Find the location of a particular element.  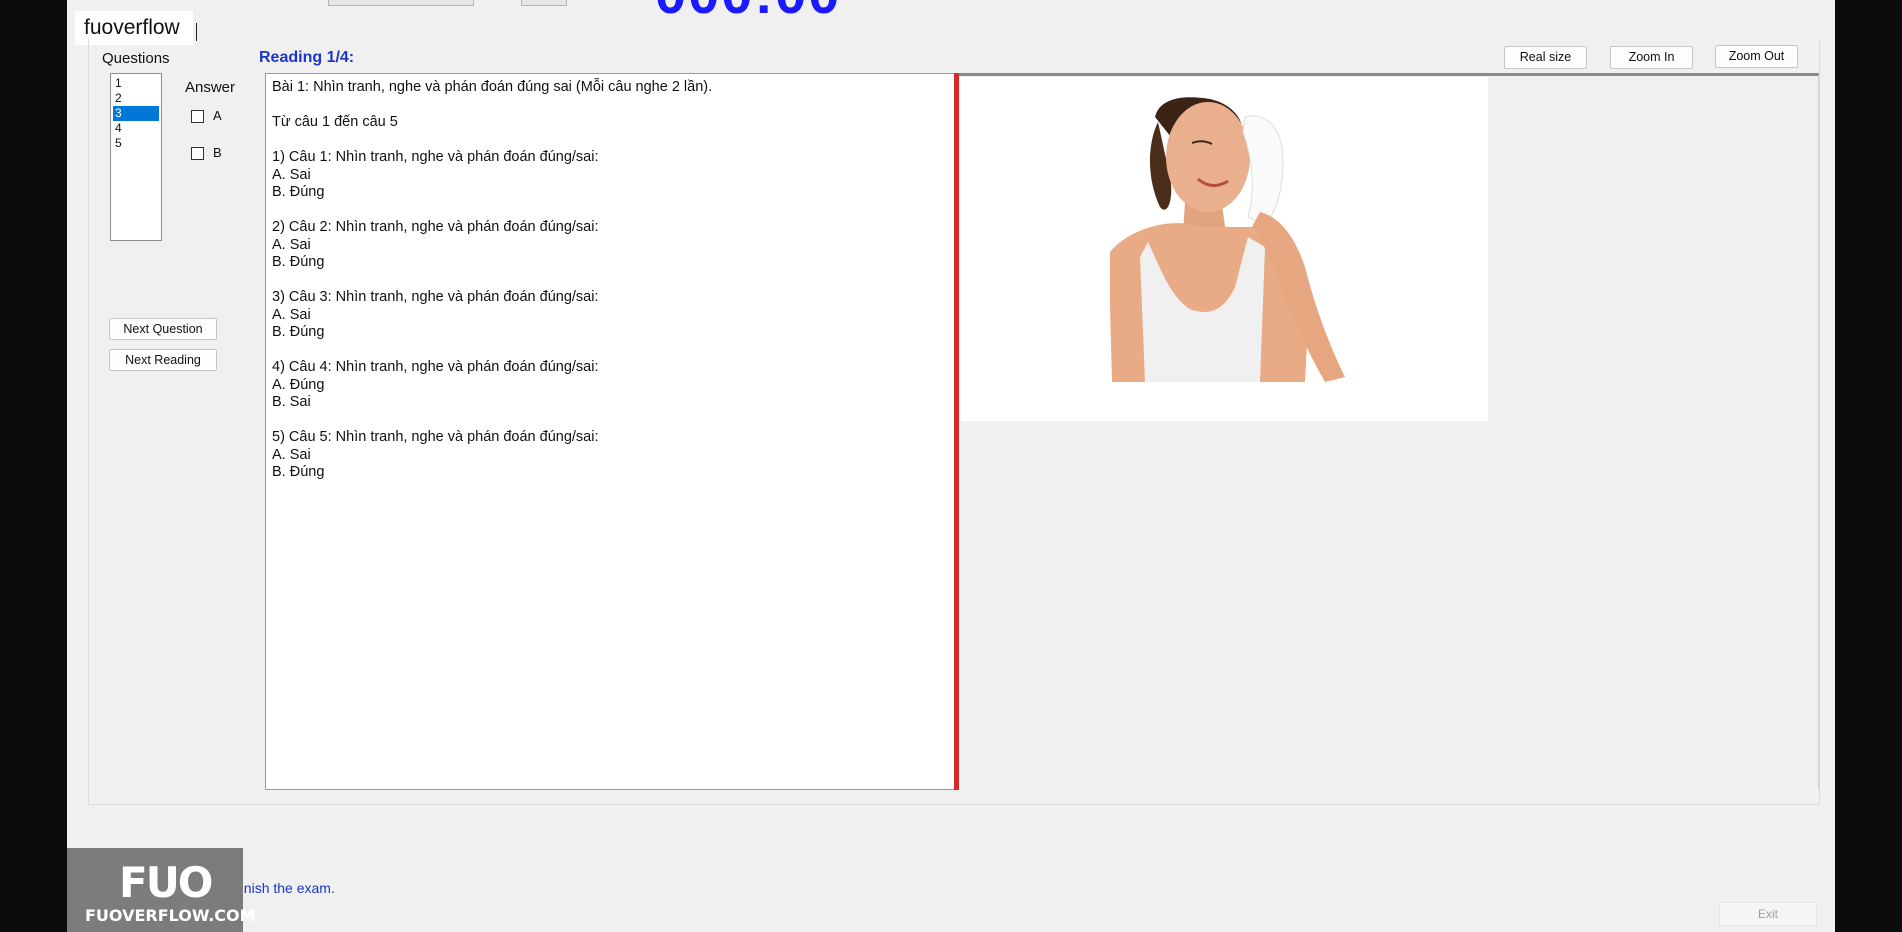

reading-line: A. Đúng is located at coordinates (298, 384).